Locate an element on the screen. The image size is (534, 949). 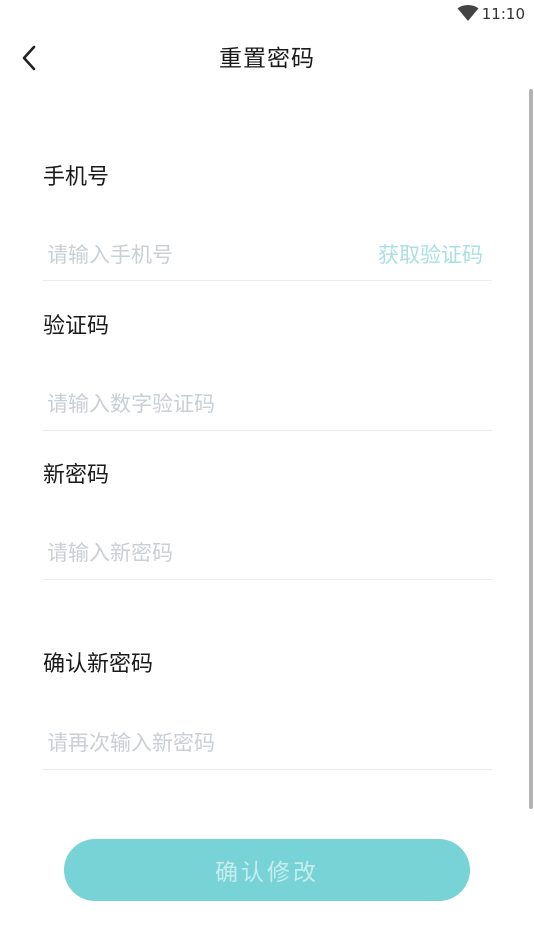
status-bar: 11:10 is located at coordinates (267, 14).